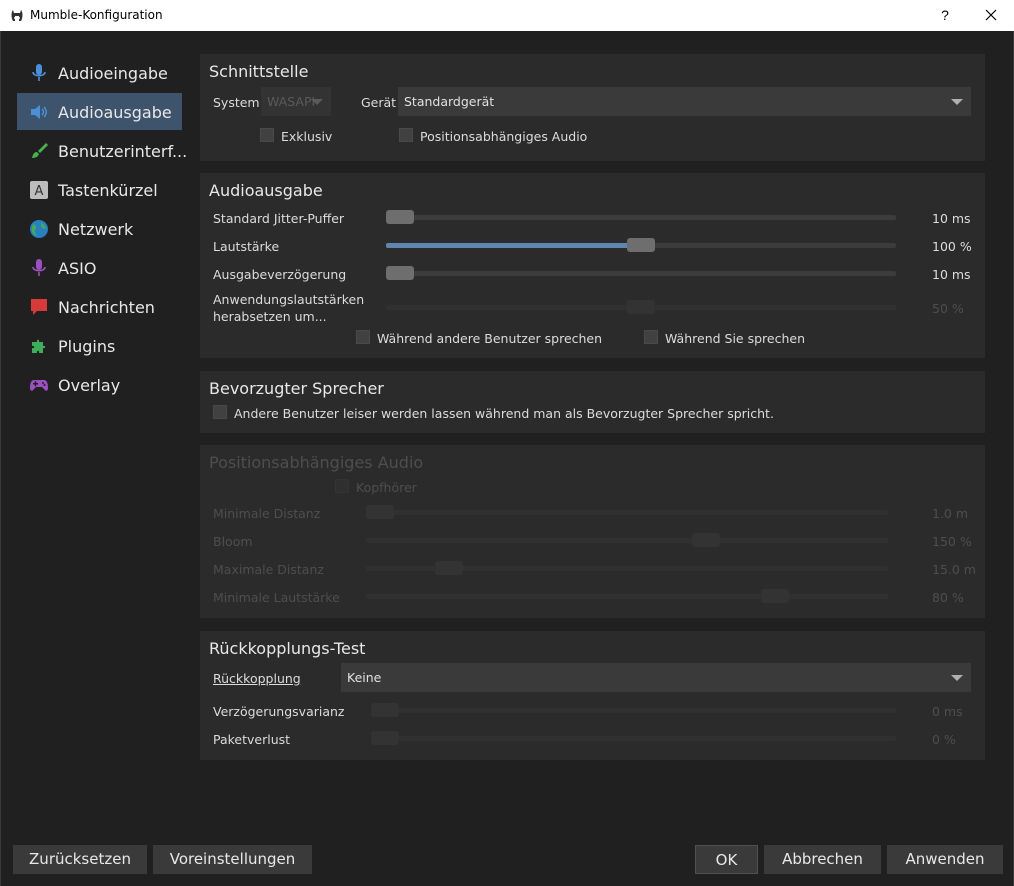 Image resolution: width=1014 pixels, height=886 pixels. I want to click on attenuate-slider, so click(641, 307).